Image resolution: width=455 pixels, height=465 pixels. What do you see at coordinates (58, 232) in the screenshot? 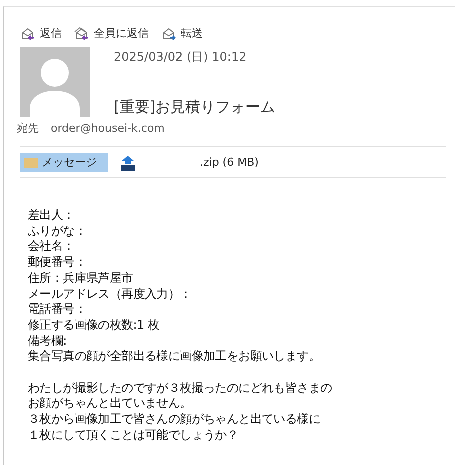
I see `body-text-line: ふりがな：` at bounding box center [58, 232].